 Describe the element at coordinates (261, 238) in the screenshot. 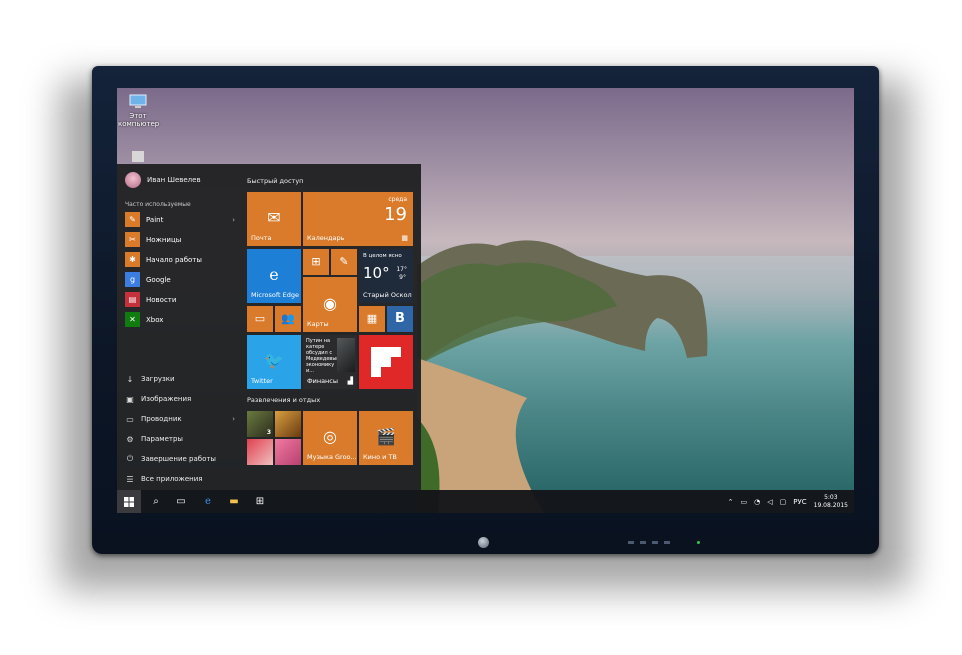

I see `tile-label: Почта` at that location.